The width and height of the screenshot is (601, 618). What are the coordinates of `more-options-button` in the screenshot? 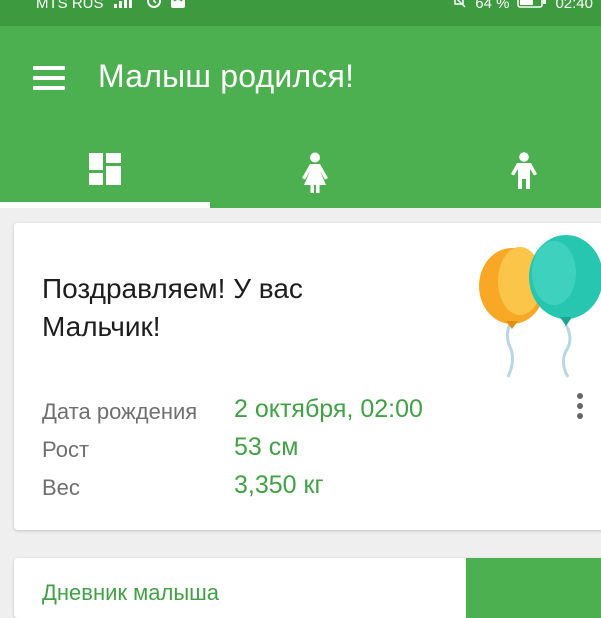 It's located at (580, 407).